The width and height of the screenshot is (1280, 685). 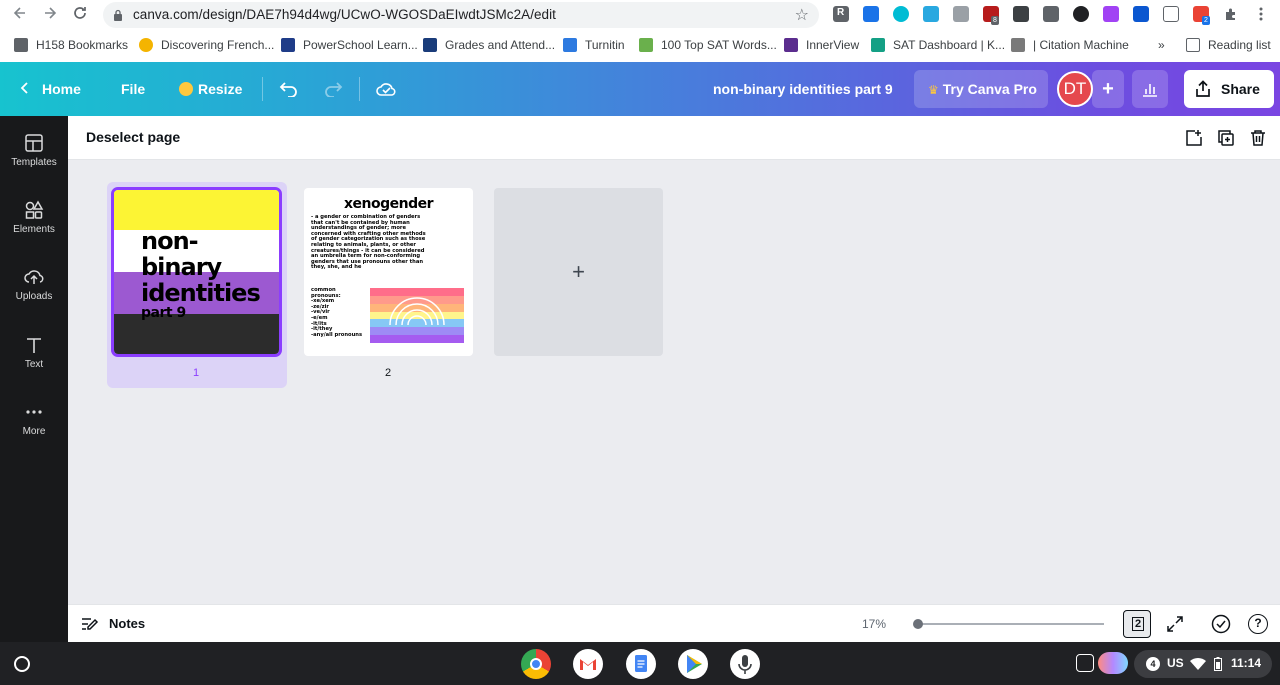 I want to click on design-title: non-binary identities part 9, so click(x=803, y=89).